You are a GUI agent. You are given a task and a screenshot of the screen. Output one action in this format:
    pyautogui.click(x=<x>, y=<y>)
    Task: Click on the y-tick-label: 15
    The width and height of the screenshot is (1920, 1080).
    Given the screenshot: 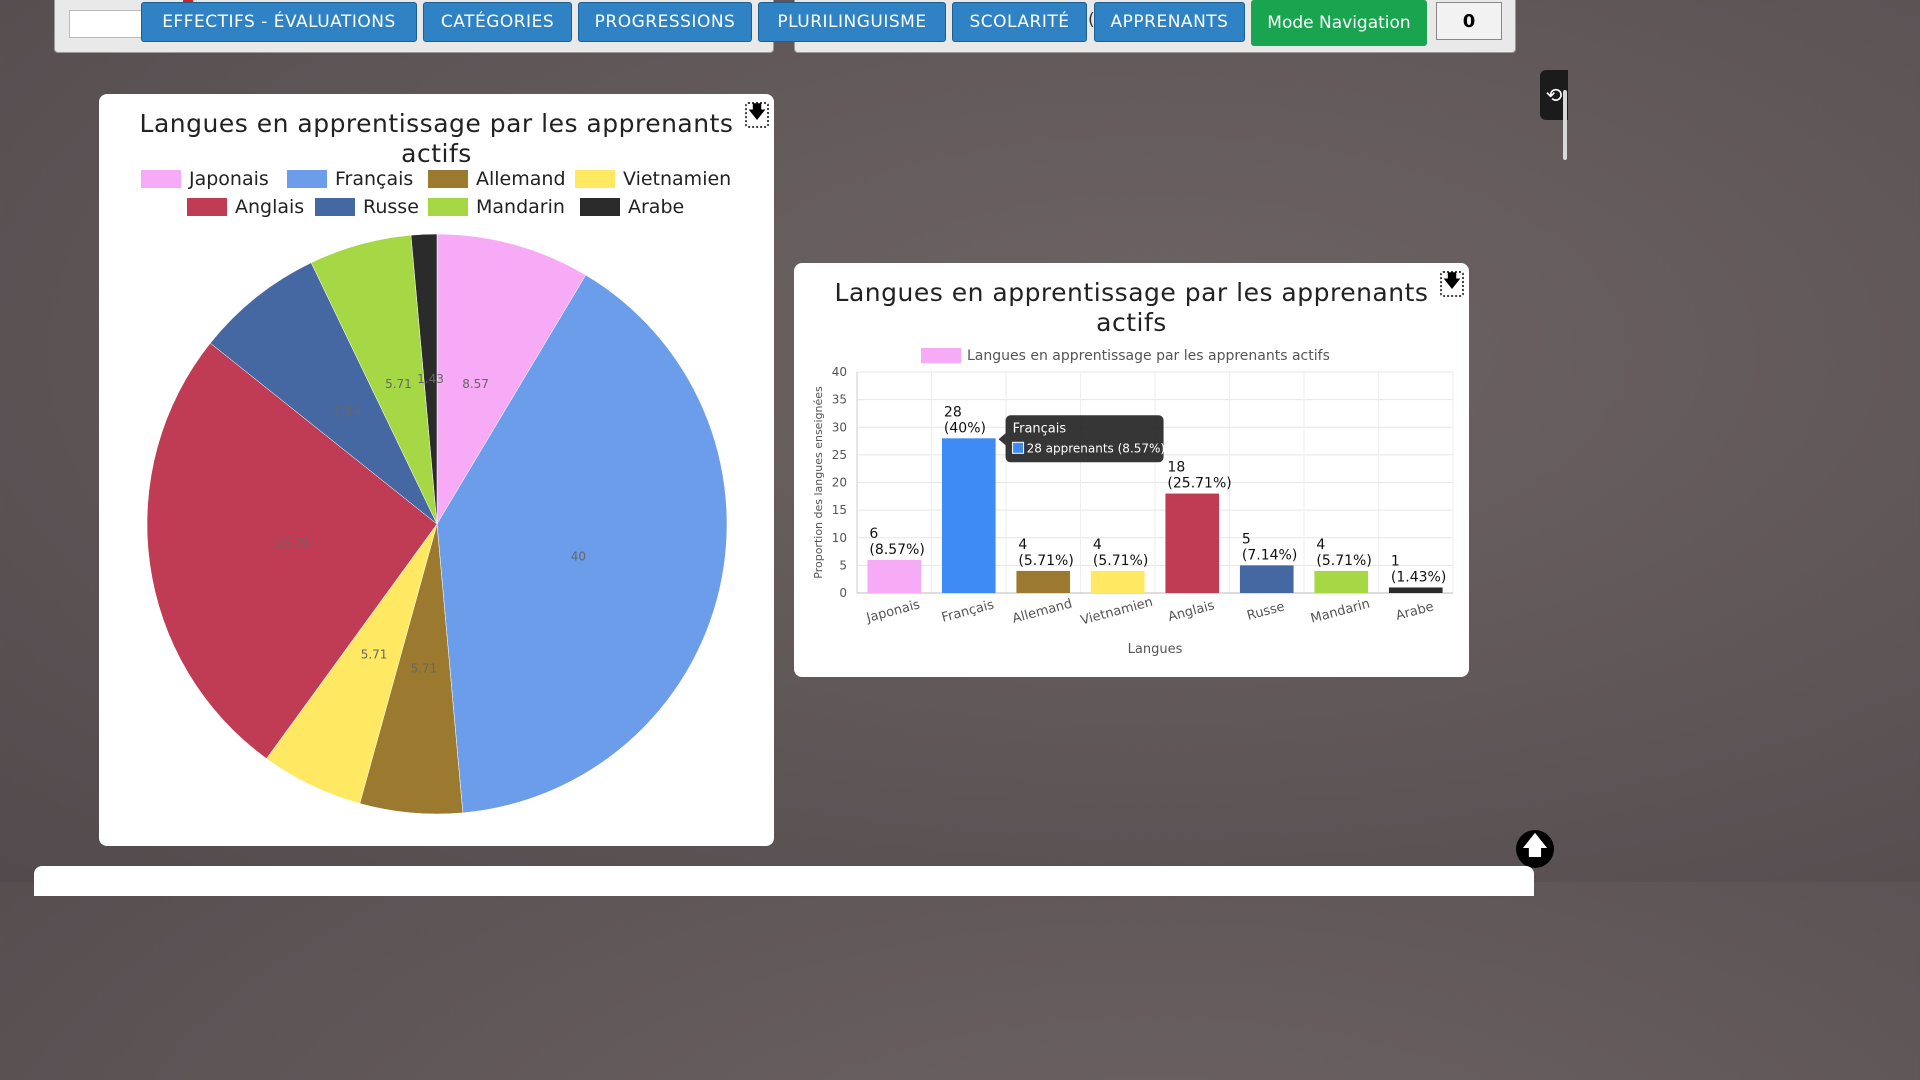 What is the action you would take?
    pyautogui.click(x=839, y=510)
    